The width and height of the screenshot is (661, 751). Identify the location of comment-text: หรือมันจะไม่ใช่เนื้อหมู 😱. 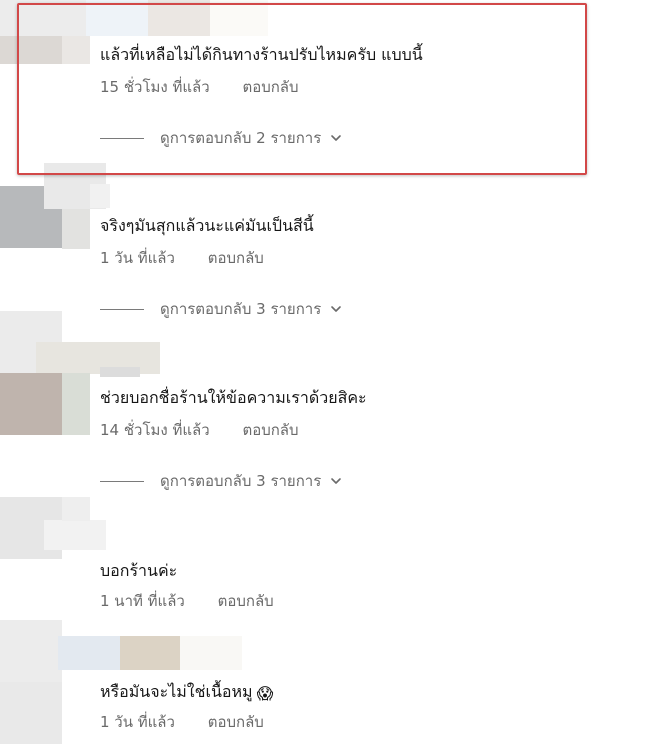
(186, 693).